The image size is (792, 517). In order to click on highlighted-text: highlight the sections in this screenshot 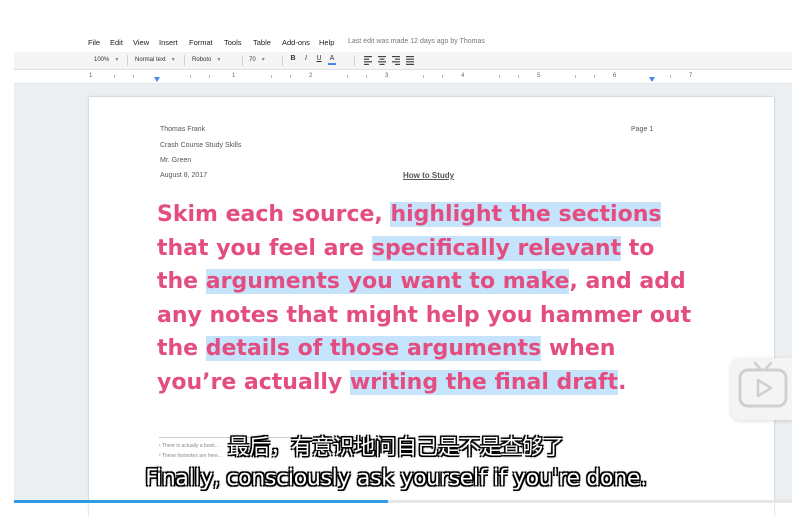, I will do `click(526, 214)`.